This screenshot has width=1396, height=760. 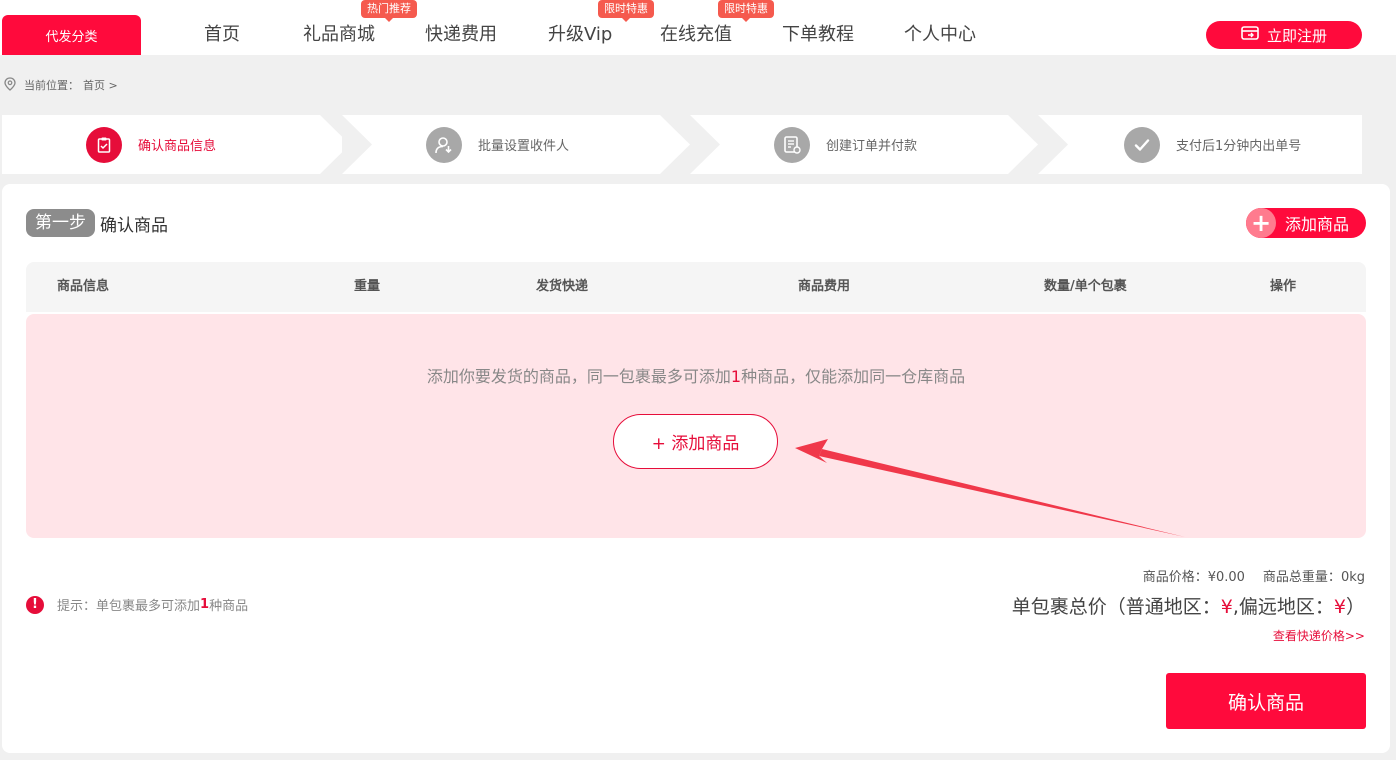 I want to click on column-header-goods-fee: 商品费用, so click(x=824, y=286).